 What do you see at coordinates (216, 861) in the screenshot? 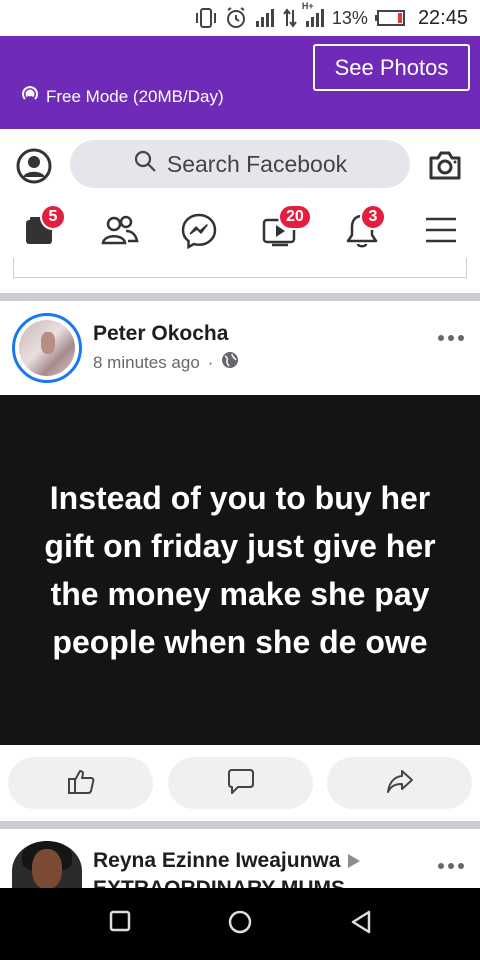
I see `post-author-name: Reyna Ezinne Iweajunwa` at bounding box center [216, 861].